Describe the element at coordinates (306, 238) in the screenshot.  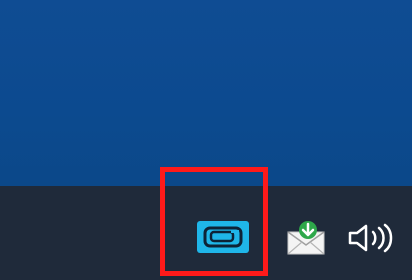
I see `mail-download-icon` at that location.